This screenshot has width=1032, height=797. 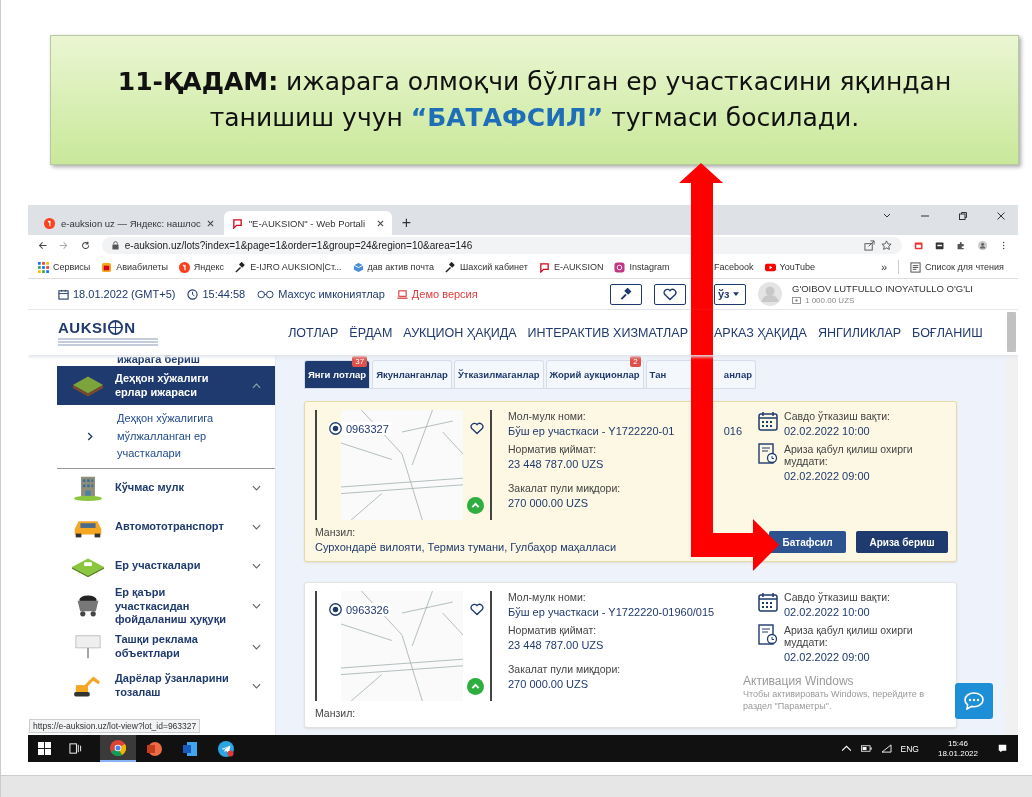 What do you see at coordinates (43, 245) in the screenshot?
I see `back-icon` at bounding box center [43, 245].